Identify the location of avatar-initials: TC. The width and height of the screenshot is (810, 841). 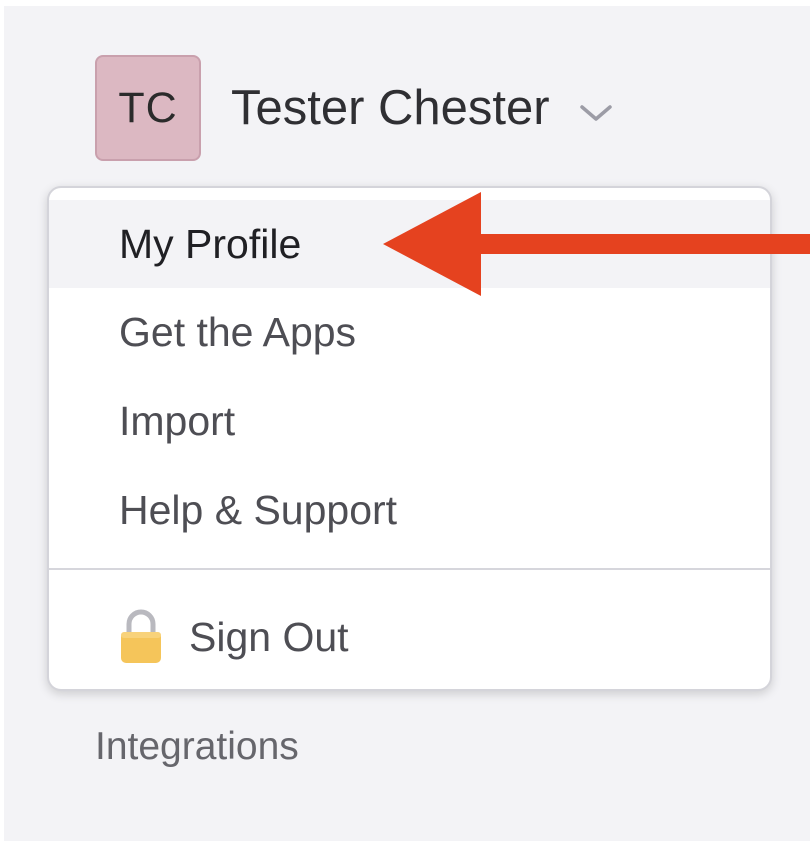
(148, 107).